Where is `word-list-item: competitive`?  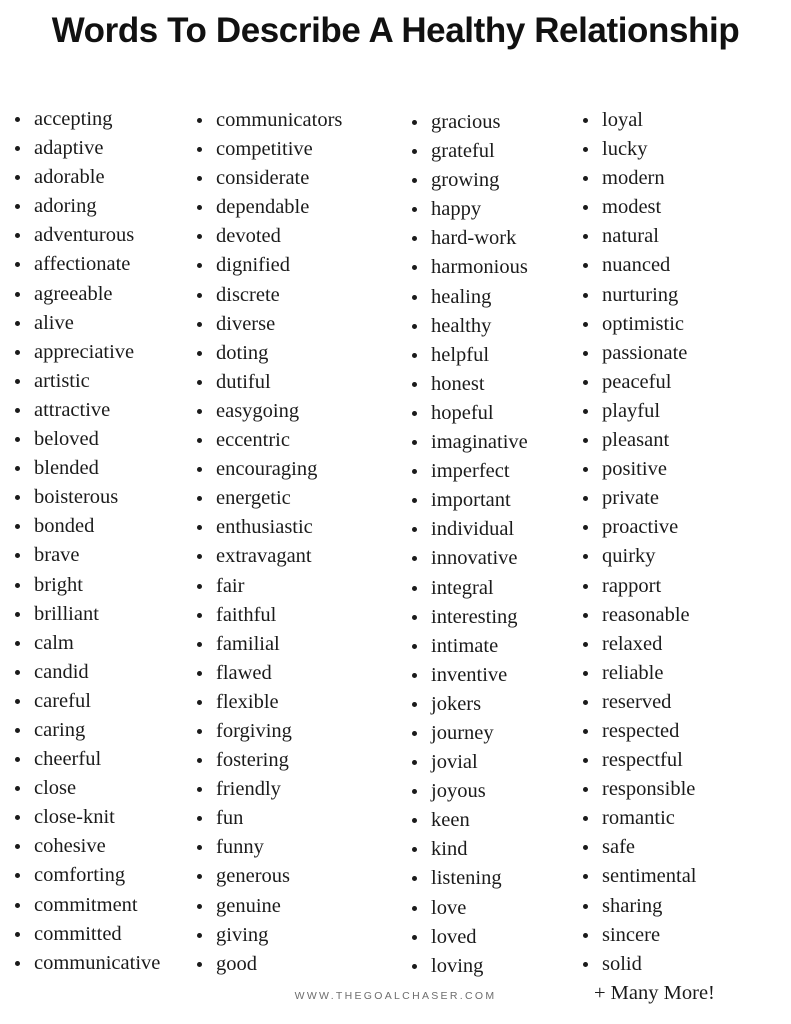 word-list-item: competitive is located at coordinates (294, 149).